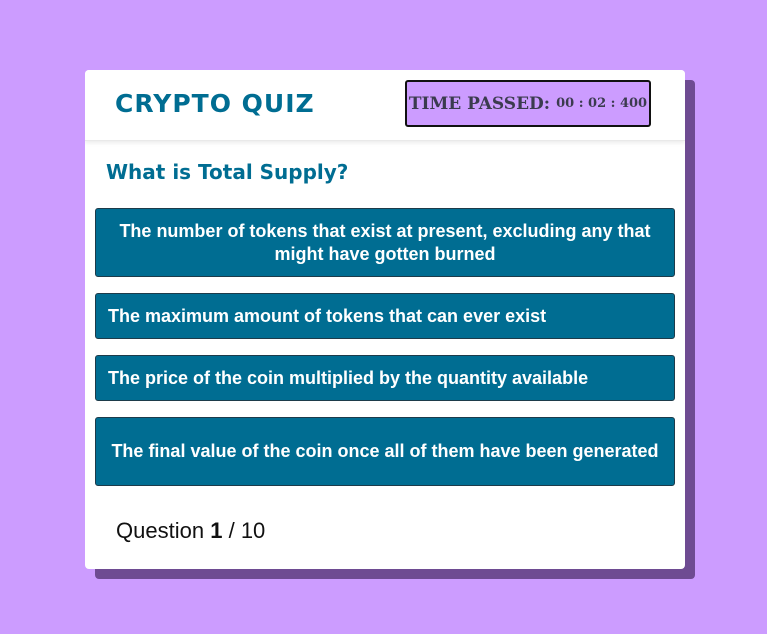 The width and height of the screenshot is (767, 634). Describe the element at coordinates (227, 172) in the screenshot. I see `question-text: What is Total Supply?` at that location.